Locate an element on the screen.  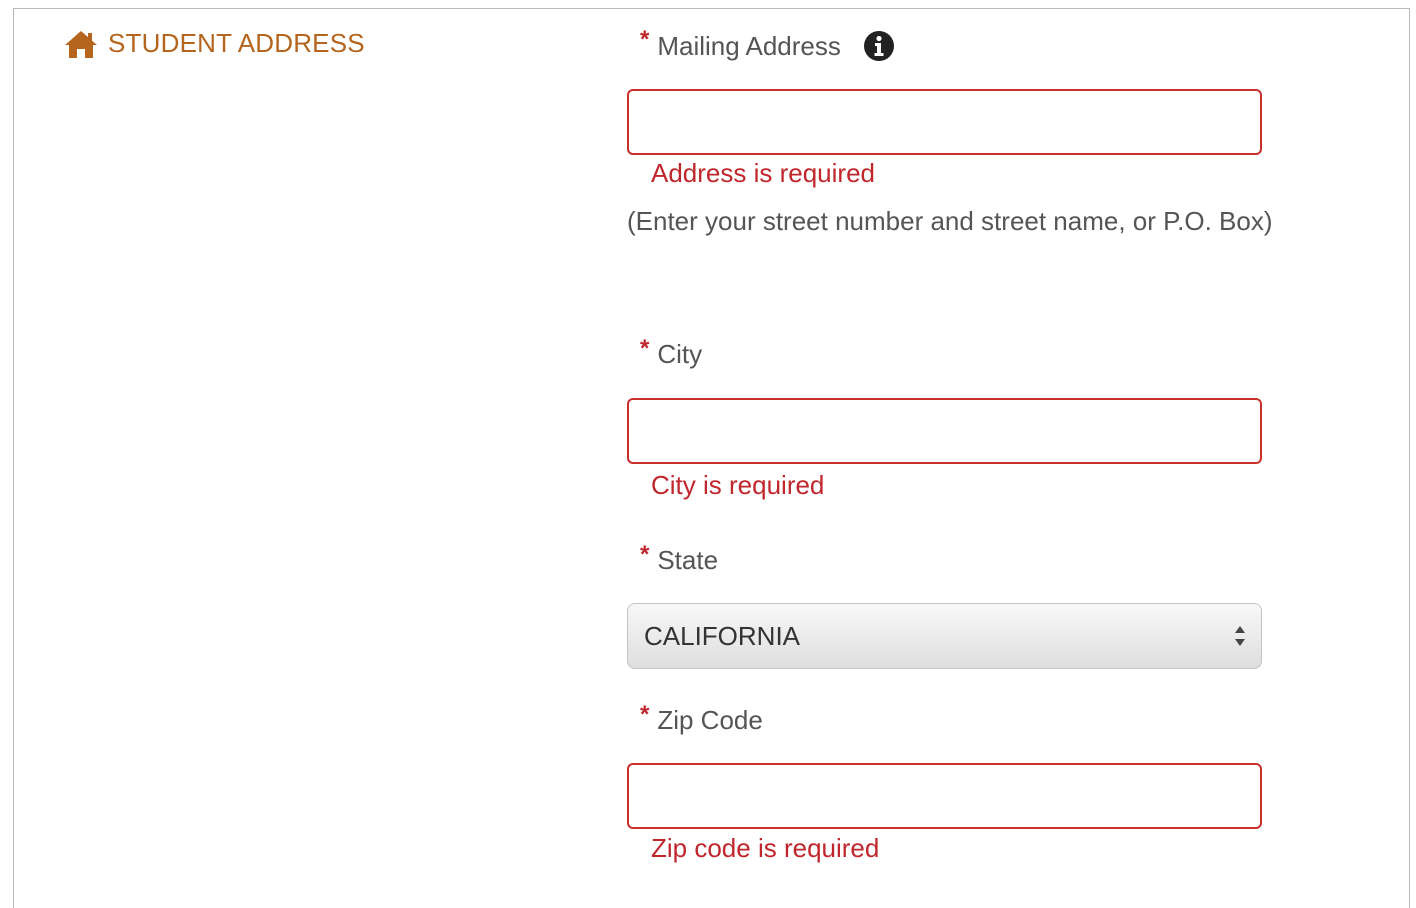
mailing-address-label-text: Mailing Address is located at coordinates (749, 45).